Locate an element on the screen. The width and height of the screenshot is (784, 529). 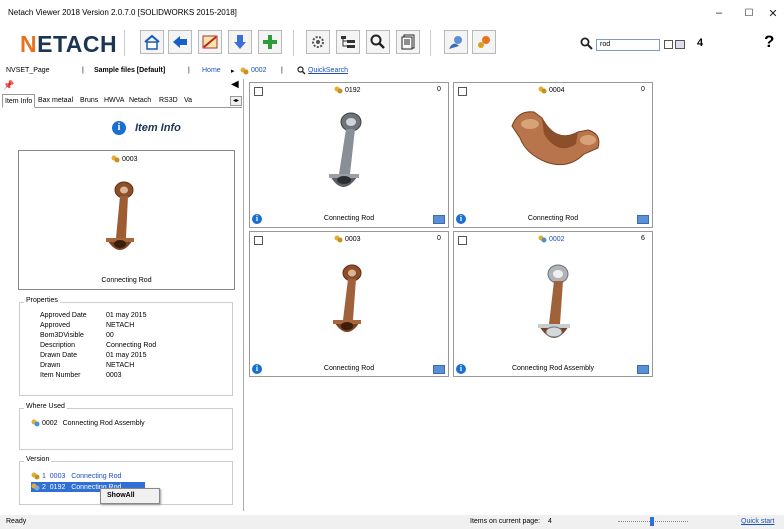
configure-icon is located at coordinates (484, 42).